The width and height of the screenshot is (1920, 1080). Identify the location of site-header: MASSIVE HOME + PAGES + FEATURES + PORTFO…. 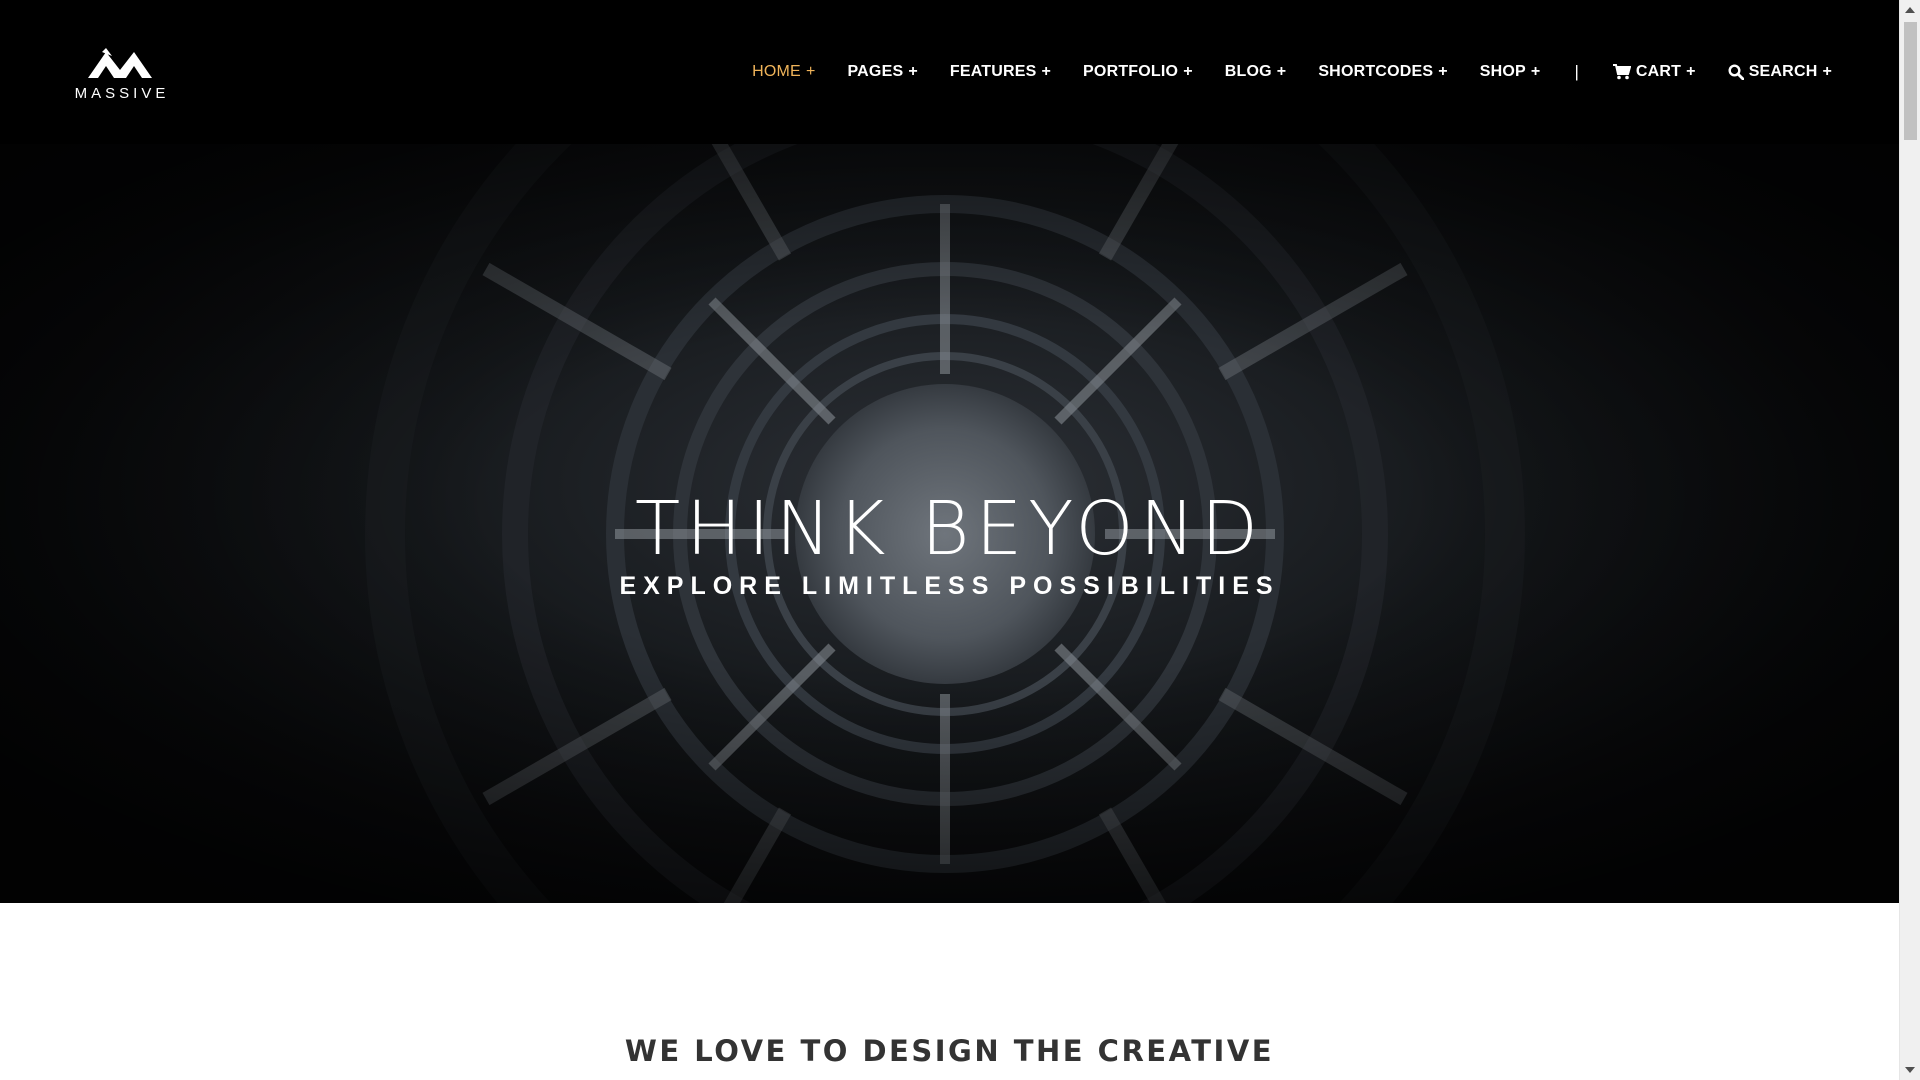
(949, 72).